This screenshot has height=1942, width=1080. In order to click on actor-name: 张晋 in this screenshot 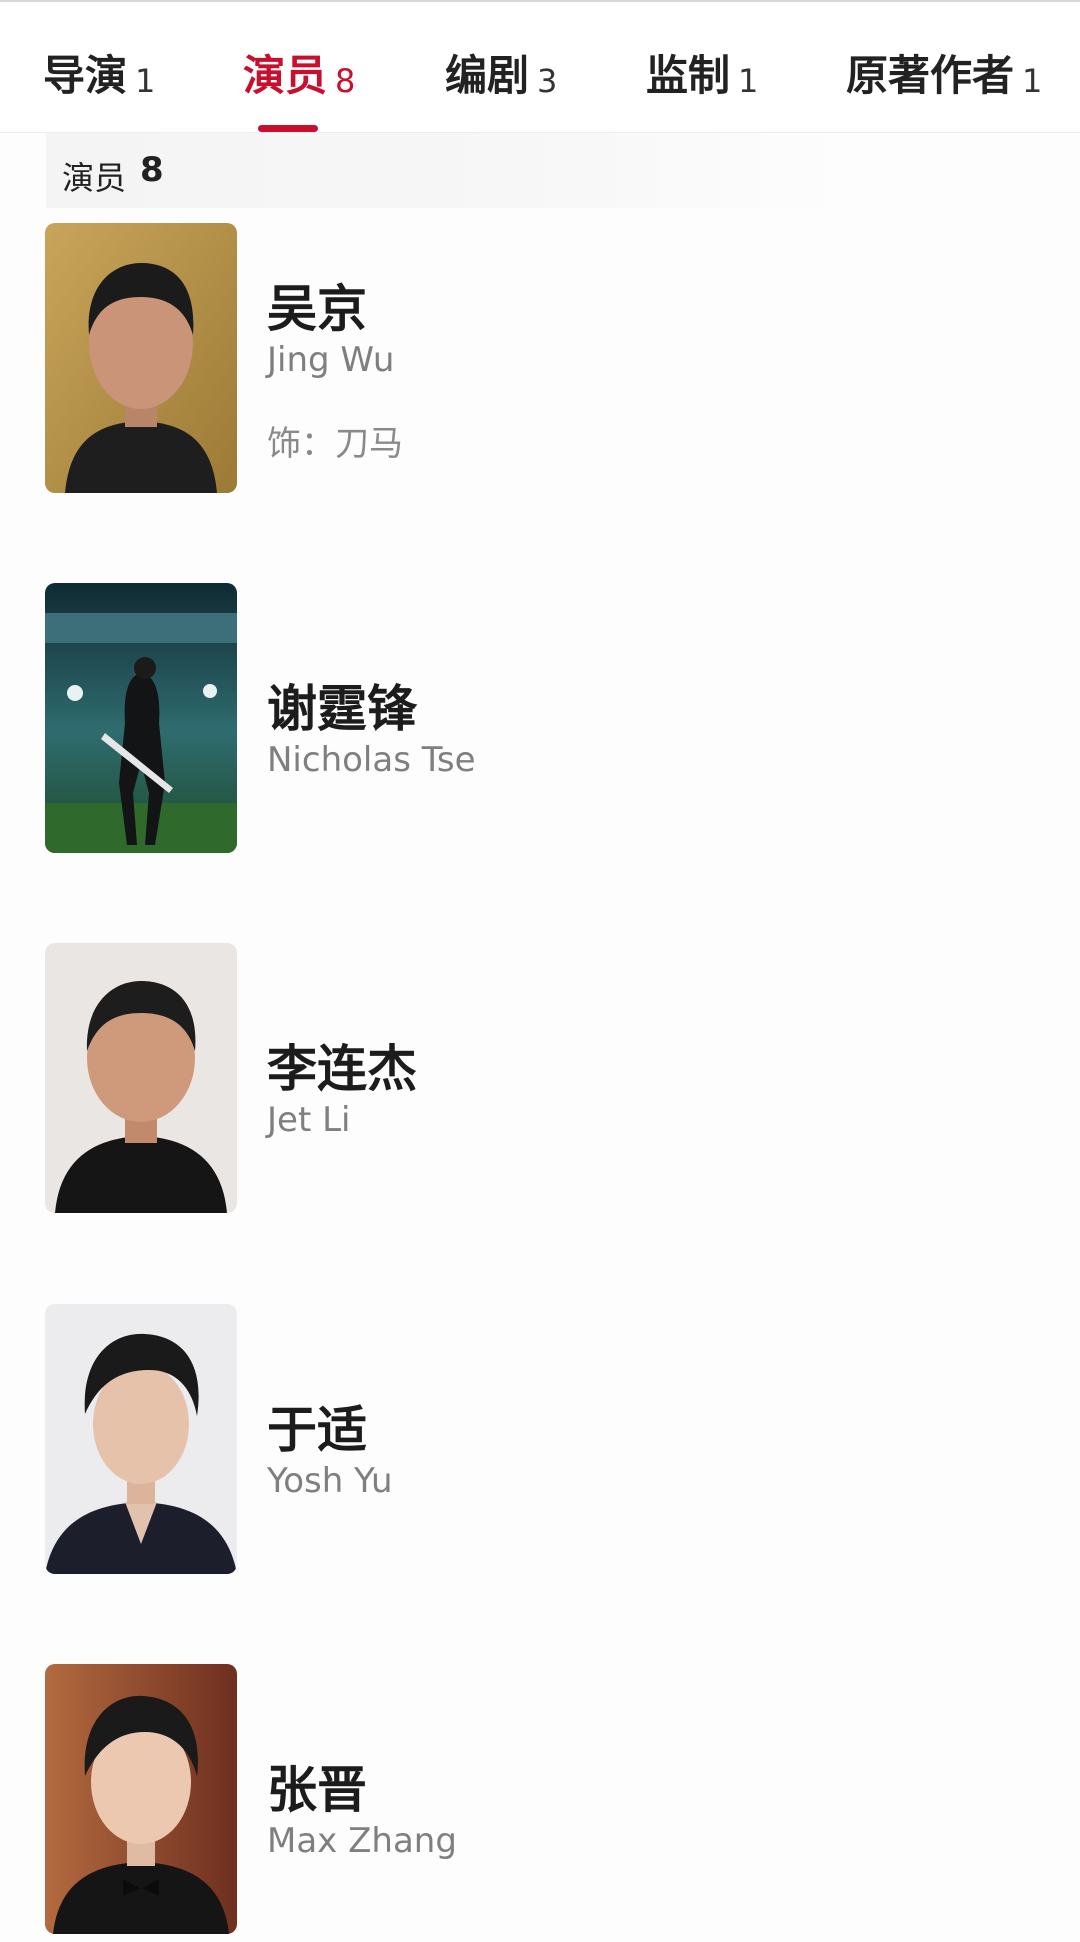, I will do `click(317, 1790)`.